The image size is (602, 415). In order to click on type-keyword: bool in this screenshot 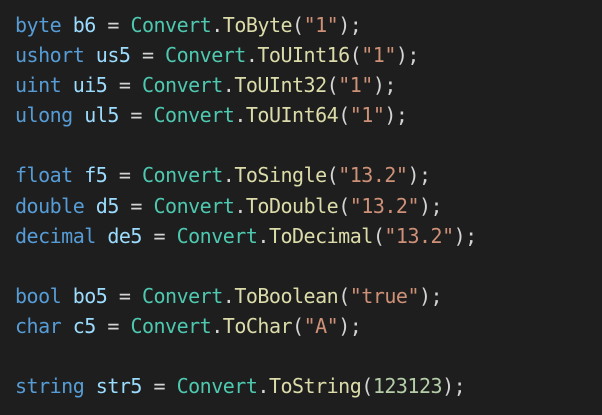, I will do `click(38, 295)`.